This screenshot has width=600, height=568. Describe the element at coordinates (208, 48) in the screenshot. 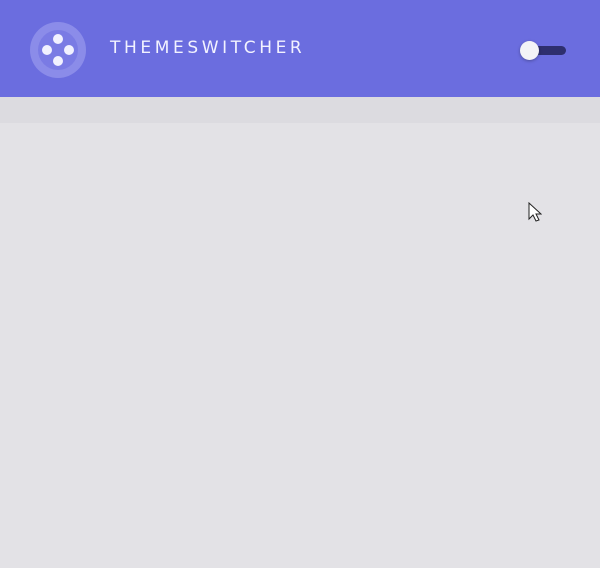

I see `app-title: THEMESWITCHER` at that location.